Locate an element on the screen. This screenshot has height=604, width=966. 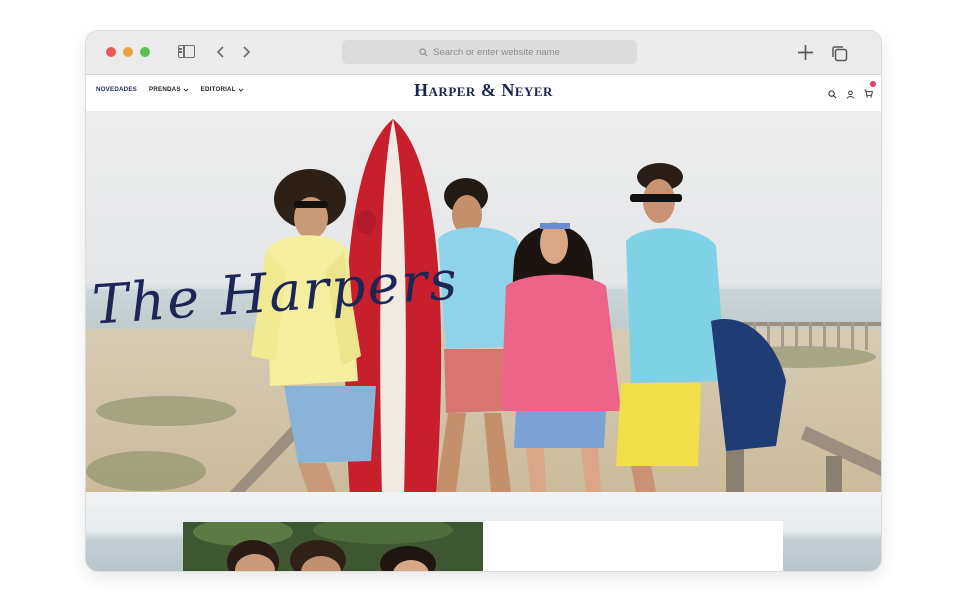
close-window-button is located at coordinates (111, 52).